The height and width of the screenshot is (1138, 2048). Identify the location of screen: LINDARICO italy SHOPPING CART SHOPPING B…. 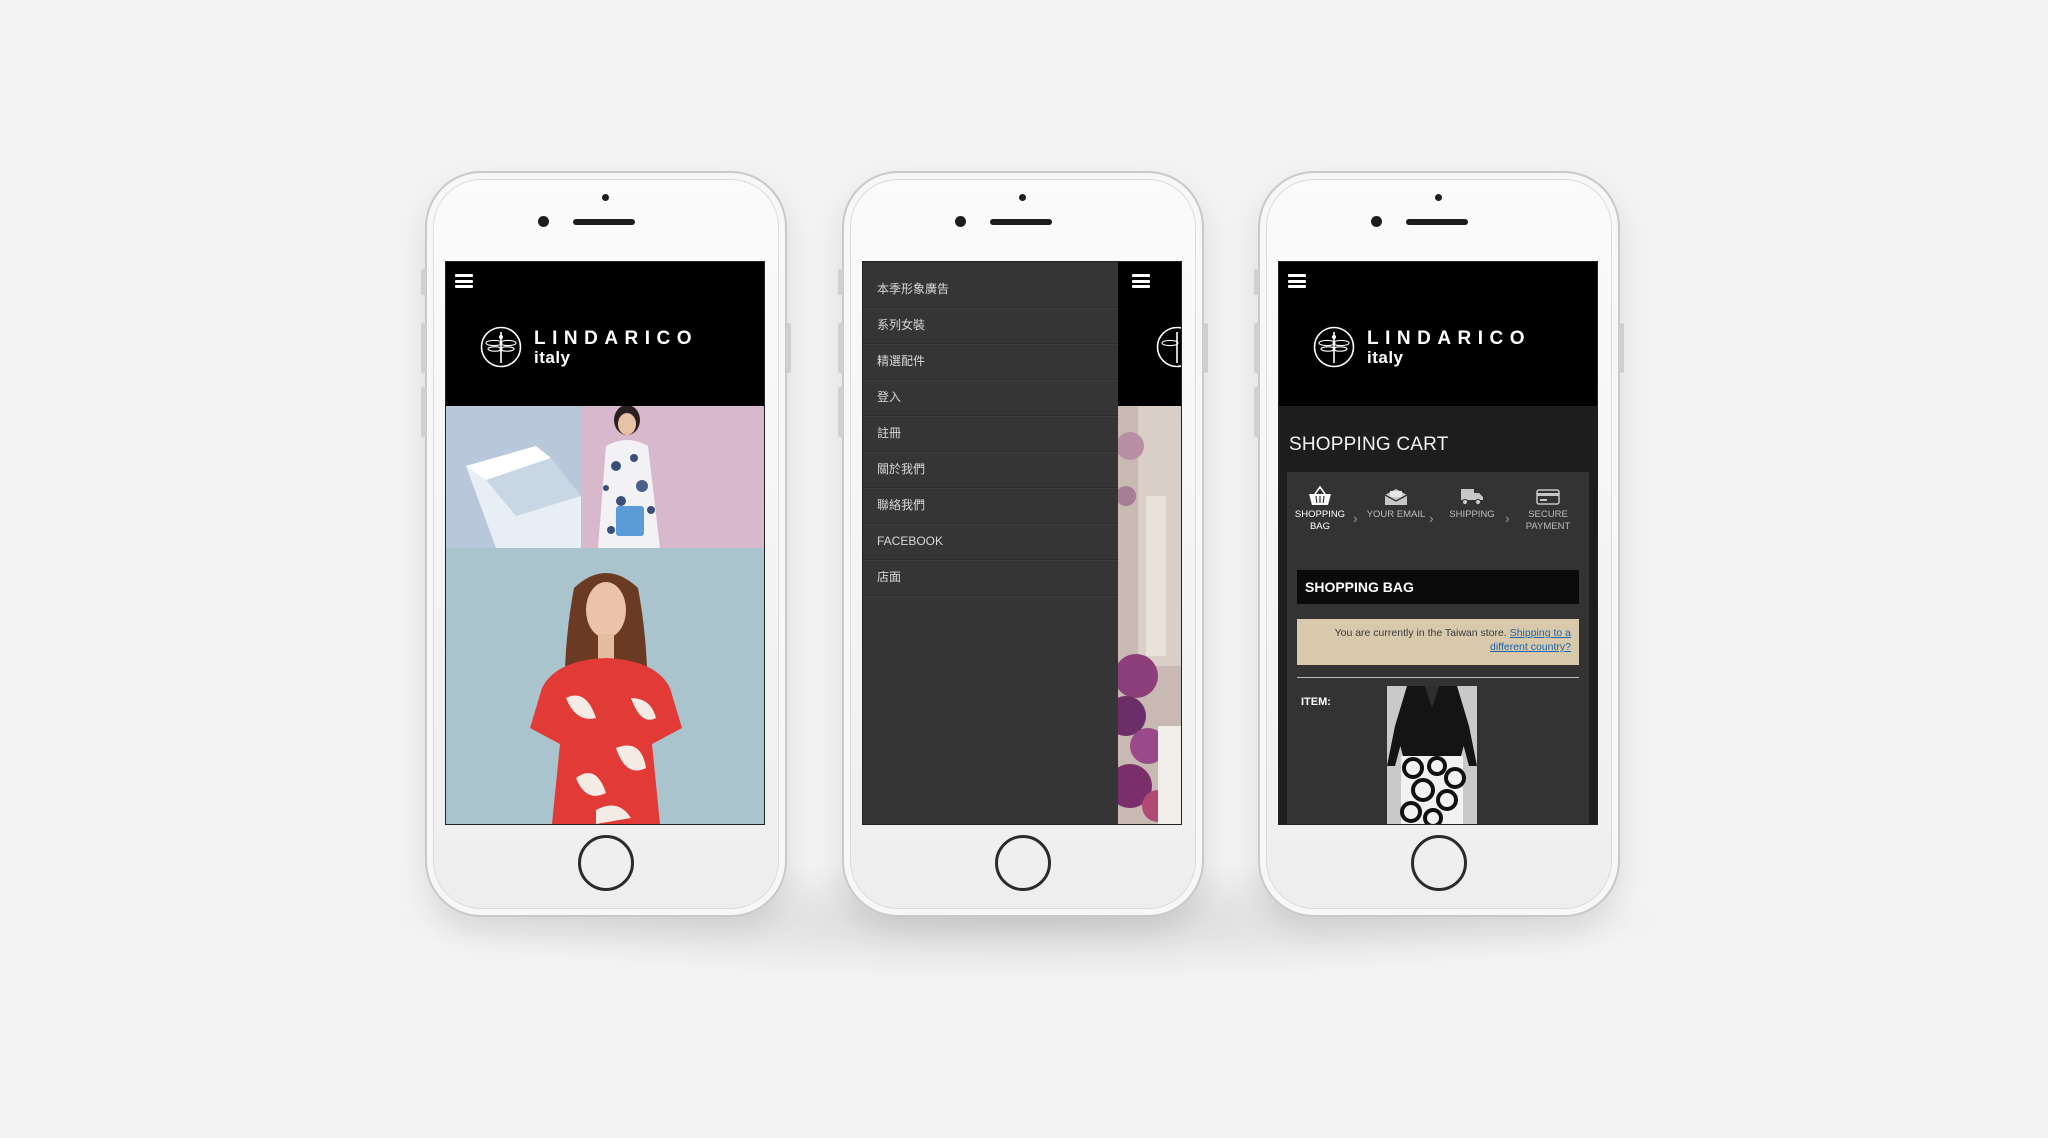
(1438, 543).